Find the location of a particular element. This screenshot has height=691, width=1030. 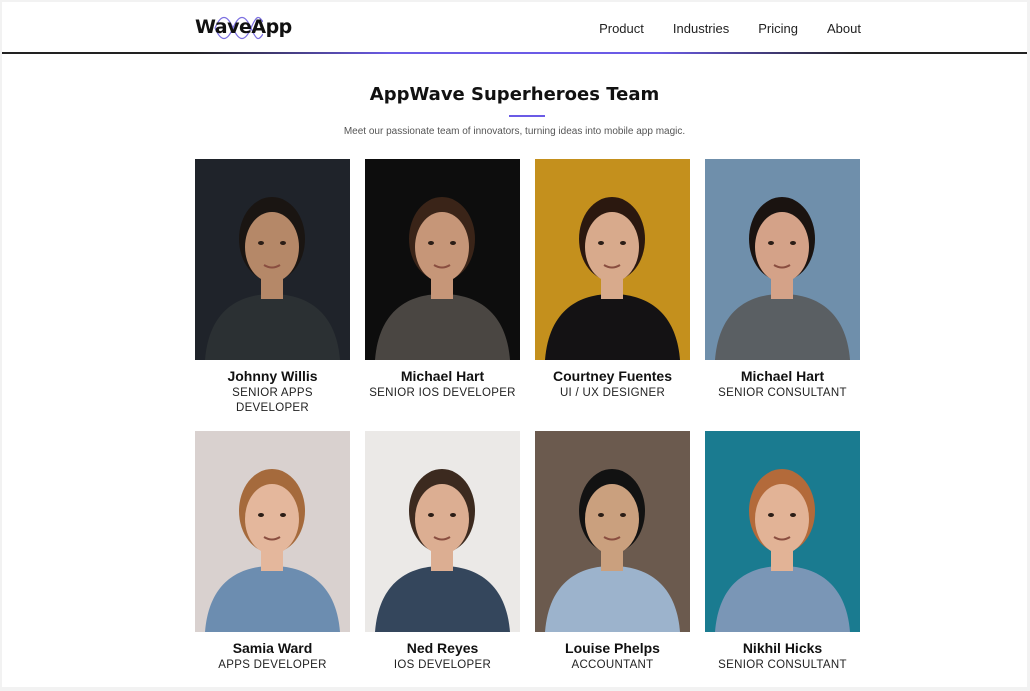

team-card: Samia Ward APPS DEVELOPER is located at coordinates (272, 552).